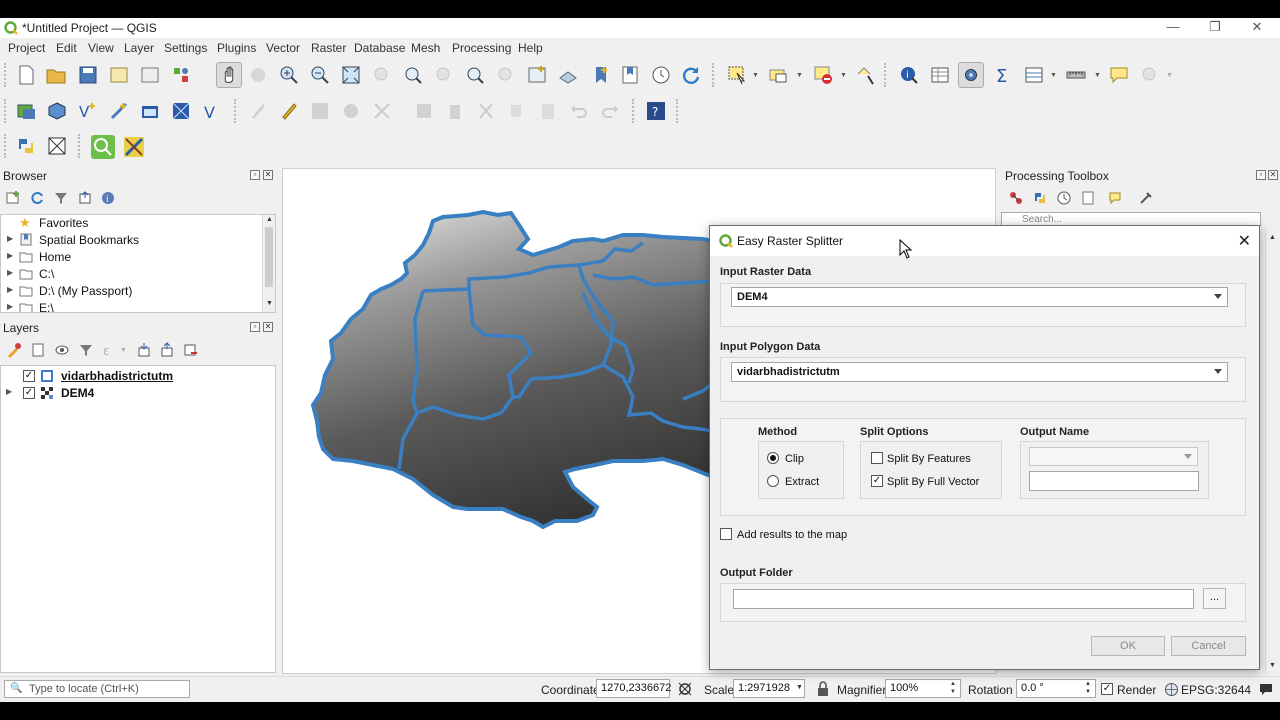 This screenshot has width=1280, height=720. Describe the element at coordinates (57, 111) in the screenshot. I see `new-geopackage-layer-icon` at that location.